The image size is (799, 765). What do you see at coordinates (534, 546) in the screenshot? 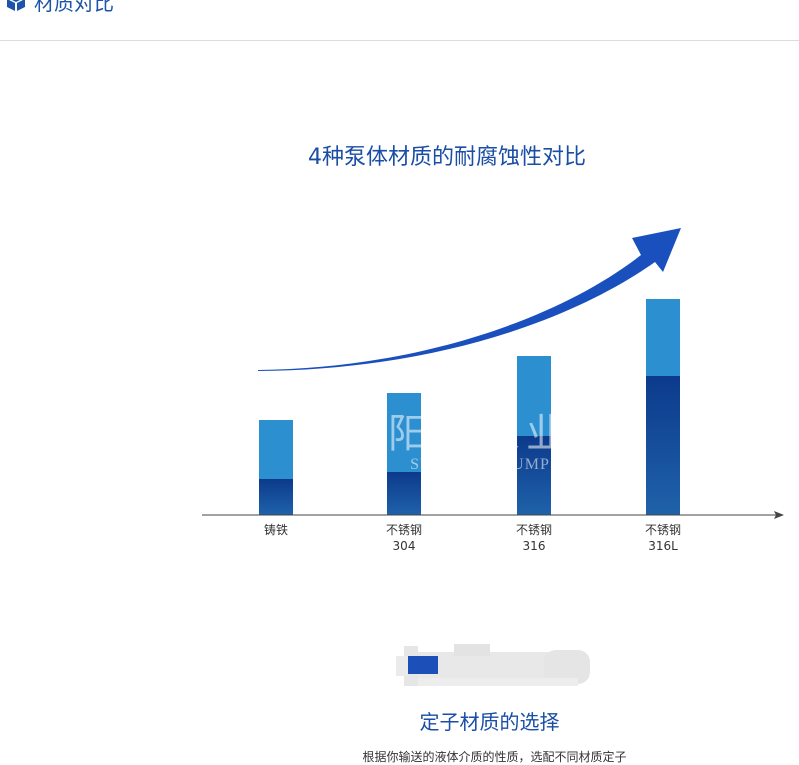
I see `tick-label-2-1: 316` at bounding box center [534, 546].